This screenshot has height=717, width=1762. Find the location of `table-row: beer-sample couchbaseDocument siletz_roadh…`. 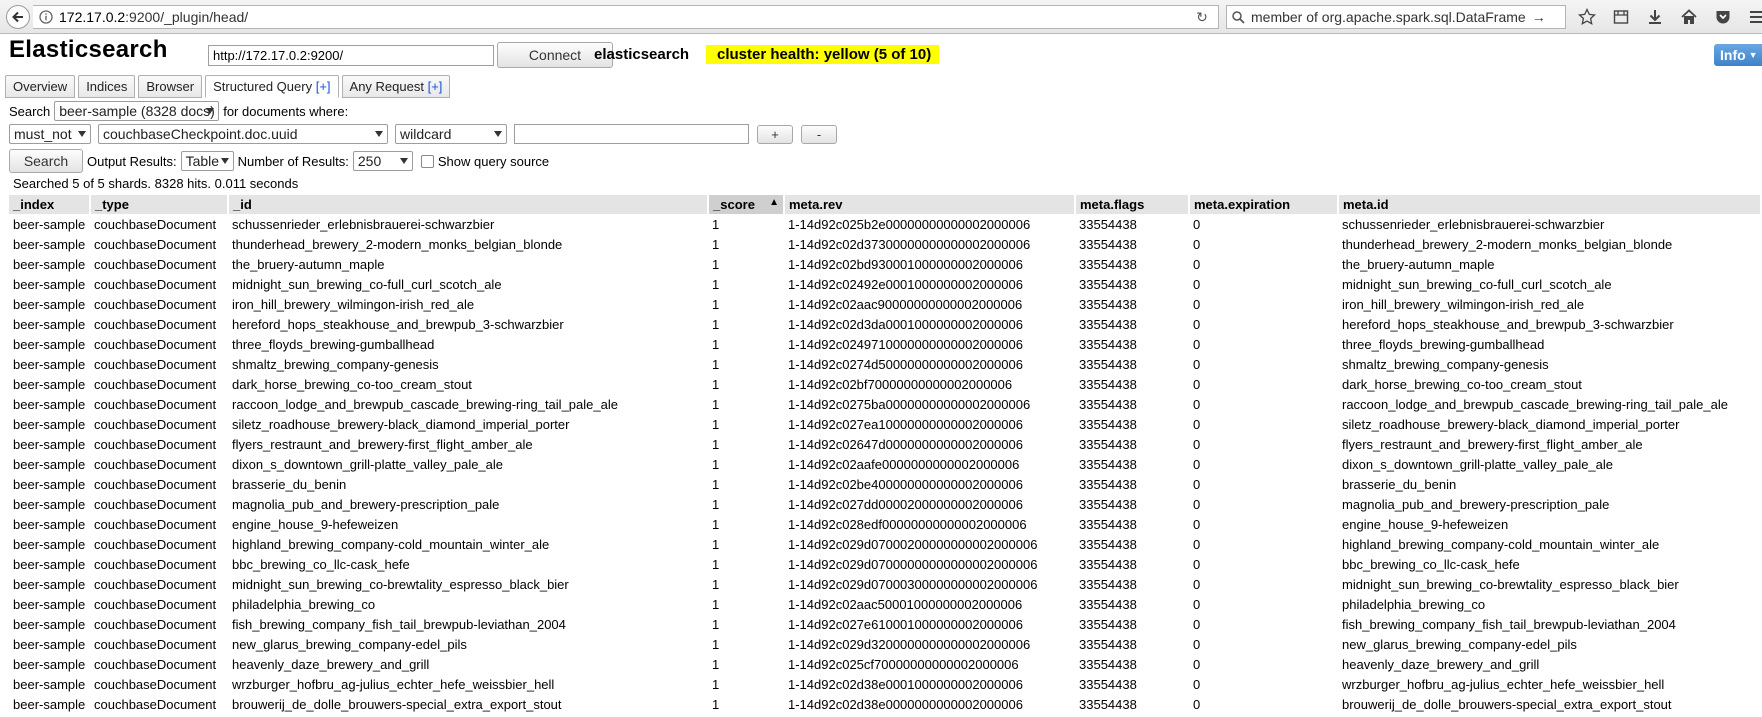

table-row: beer-sample couchbaseDocument siletz_roadh… is located at coordinates (885, 424).